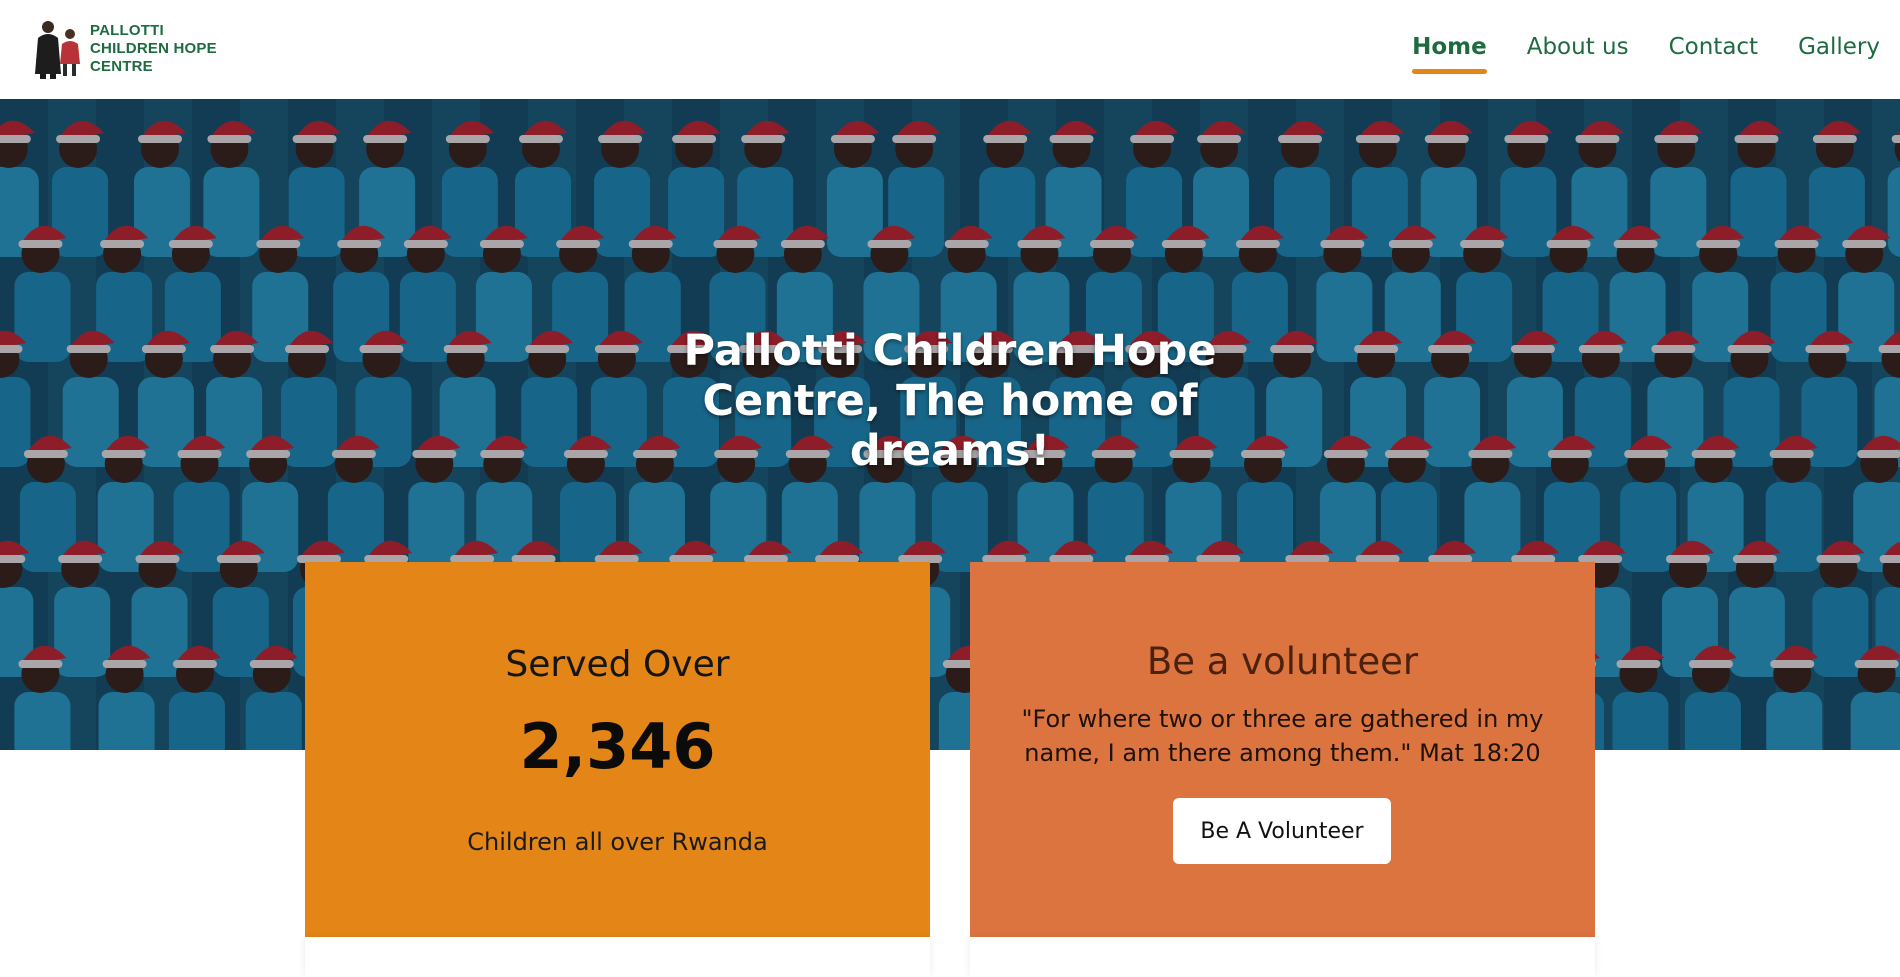 This screenshot has width=1900, height=977. I want to click on logo-line-2: CHILDREN HOPE, so click(153, 48).